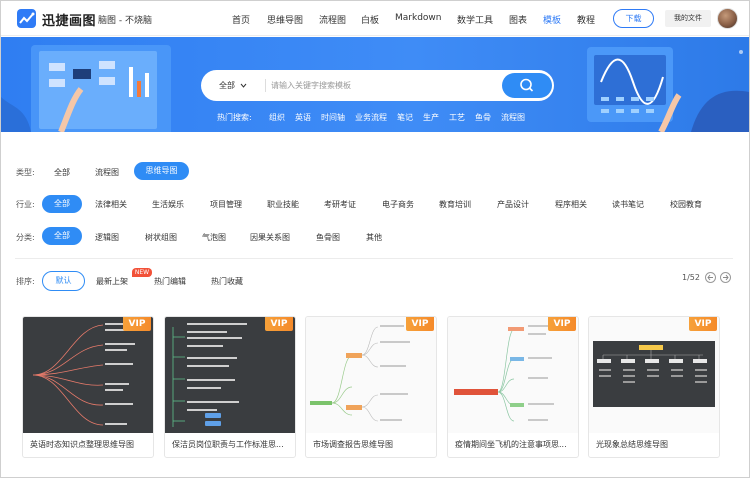 This screenshot has width=750, height=478. What do you see at coordinates (265, 85) in the screenshot?
I see `search-divider` at bounding box center [265, 85].